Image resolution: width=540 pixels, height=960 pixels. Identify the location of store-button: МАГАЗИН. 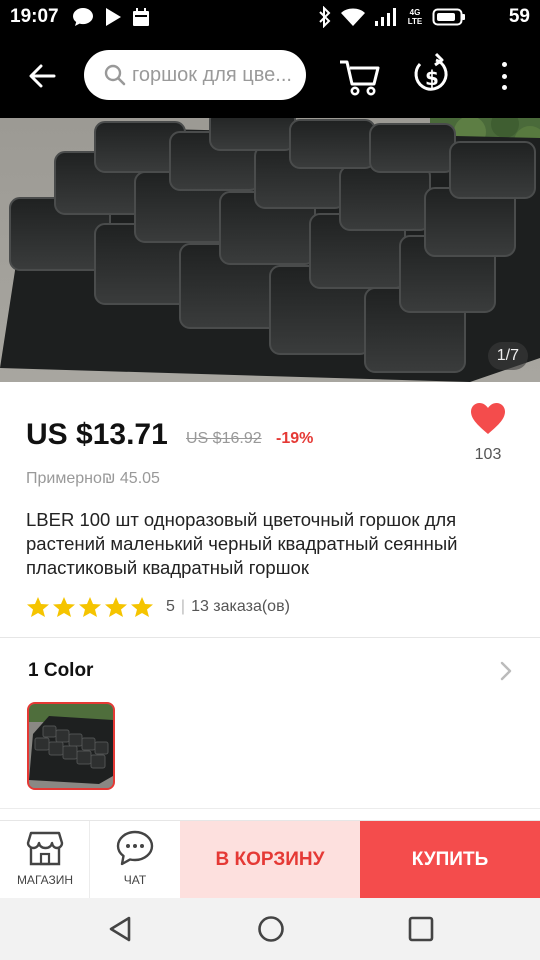
(45, 860).